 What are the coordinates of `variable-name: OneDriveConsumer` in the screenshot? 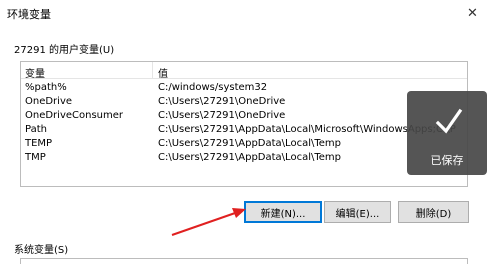 It's located at (74, 115).